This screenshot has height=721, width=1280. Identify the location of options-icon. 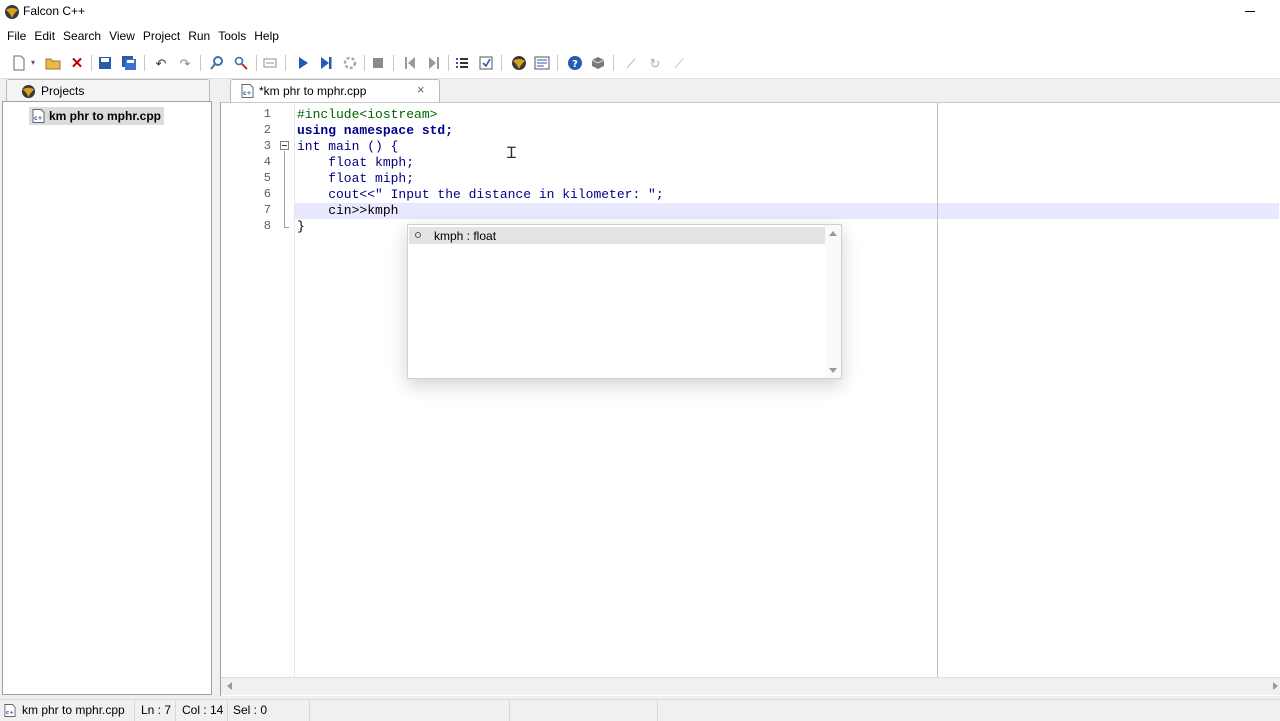
(542, 63).